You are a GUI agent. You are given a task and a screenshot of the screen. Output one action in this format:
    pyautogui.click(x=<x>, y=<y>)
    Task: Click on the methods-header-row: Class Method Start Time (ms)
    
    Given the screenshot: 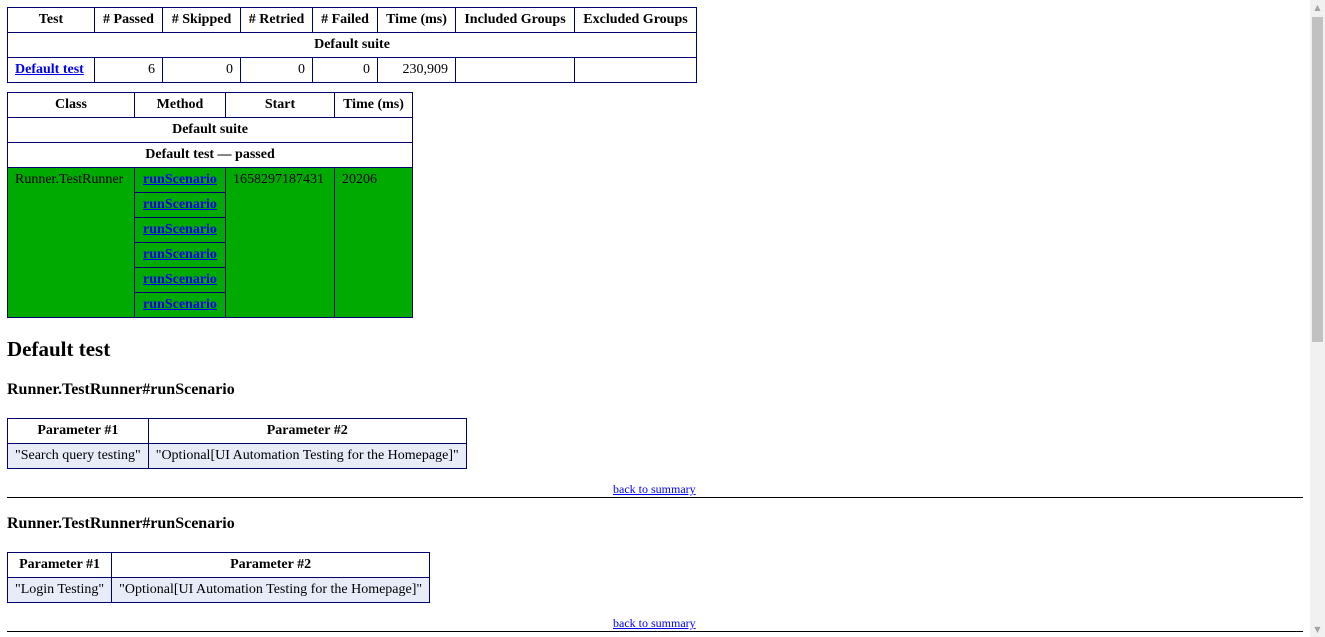 What is the action you would take?
    pyautogui.click(x=210, y=105)
    